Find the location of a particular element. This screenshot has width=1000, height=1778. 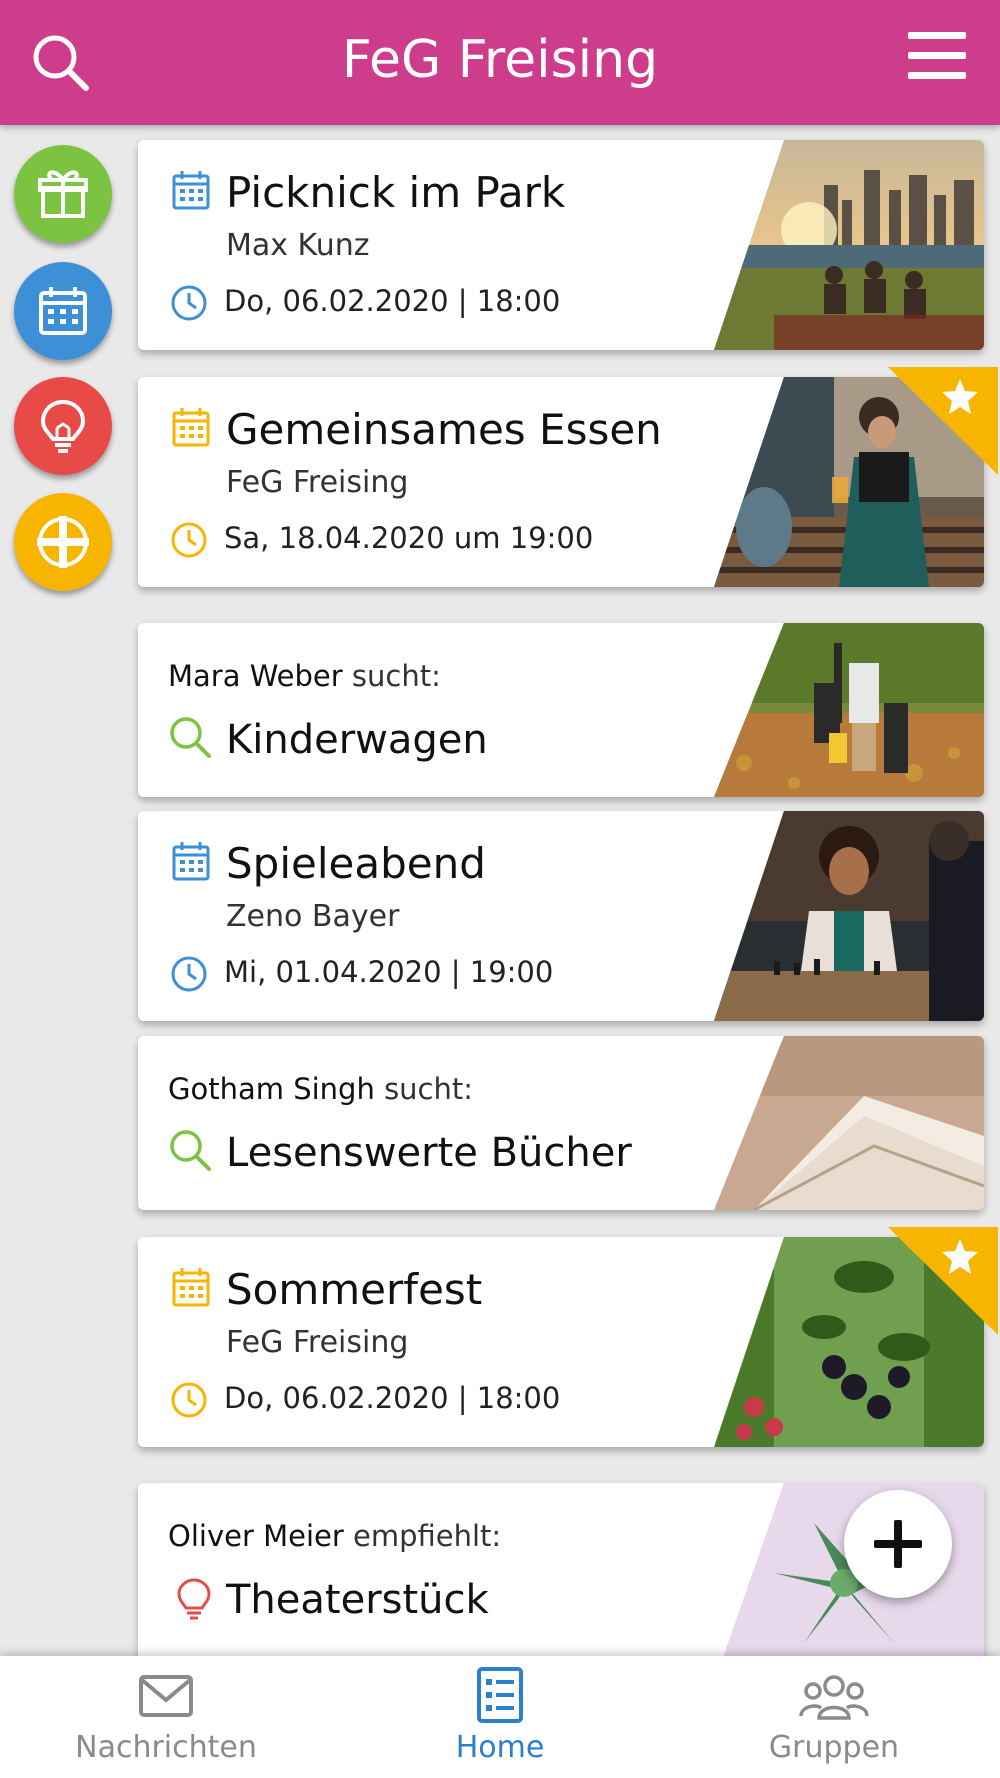

search-photo-kinderwagen is located at coordinates (849, 710).